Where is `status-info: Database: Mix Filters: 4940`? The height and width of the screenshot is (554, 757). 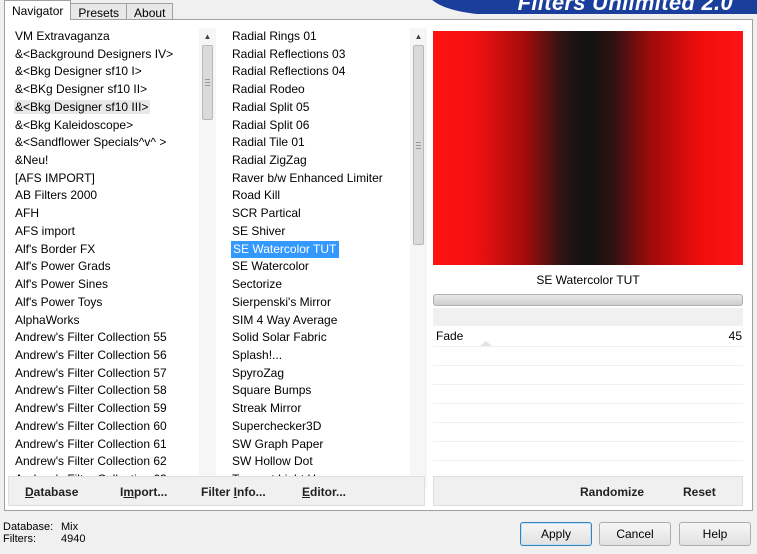
status-info: Database: Mix Filters: 4940 is located at coordinates (44, 533).